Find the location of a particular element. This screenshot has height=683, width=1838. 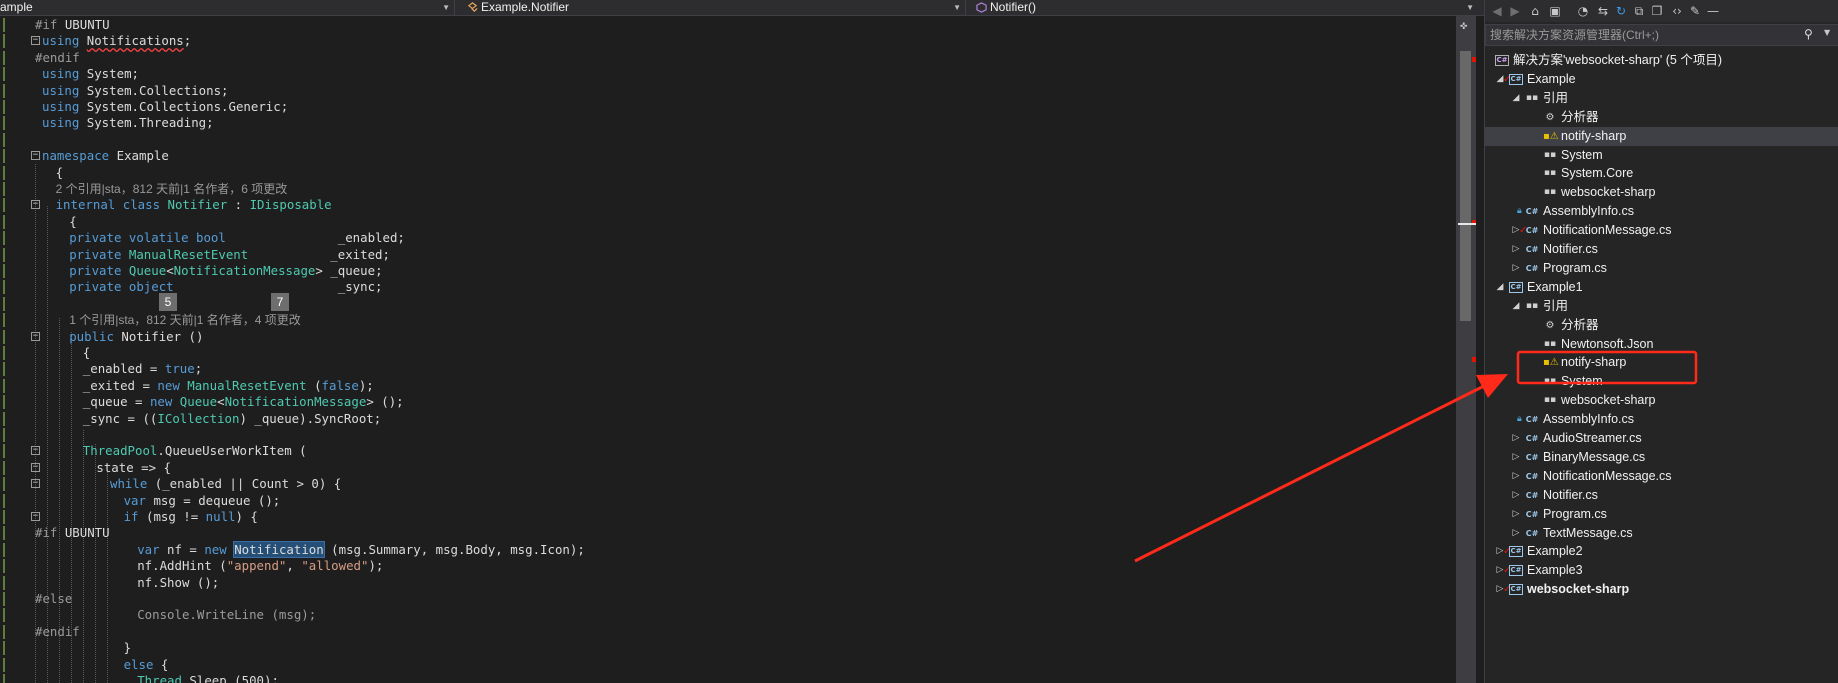

code-line: nf.Show (); is located at coordinates (710, 583).